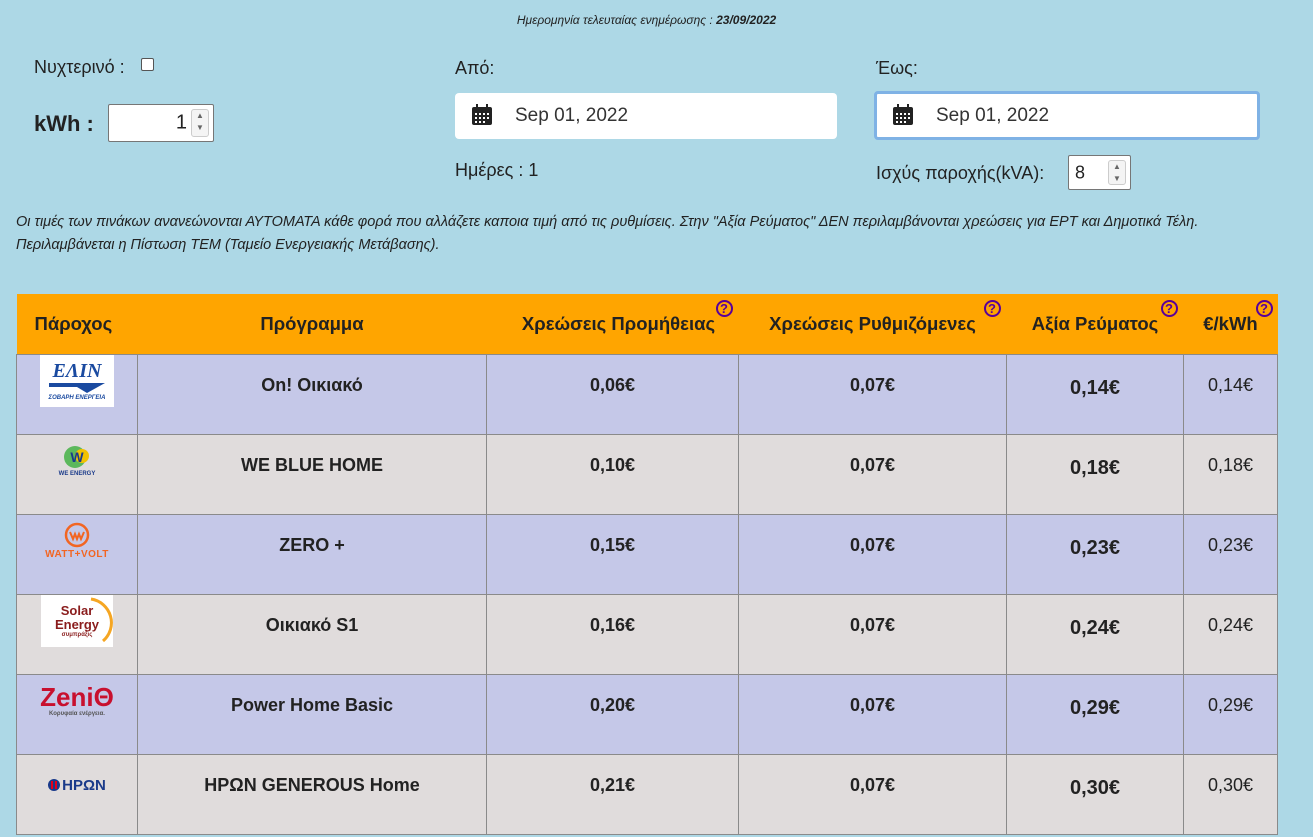 This screenshot has height=837, width=1313. Describe the element at coordinates (614, 20) in the screenshot. I see `last-update-label: Ημερομηνία τελευταίας ενημέρωσης :` at that location.